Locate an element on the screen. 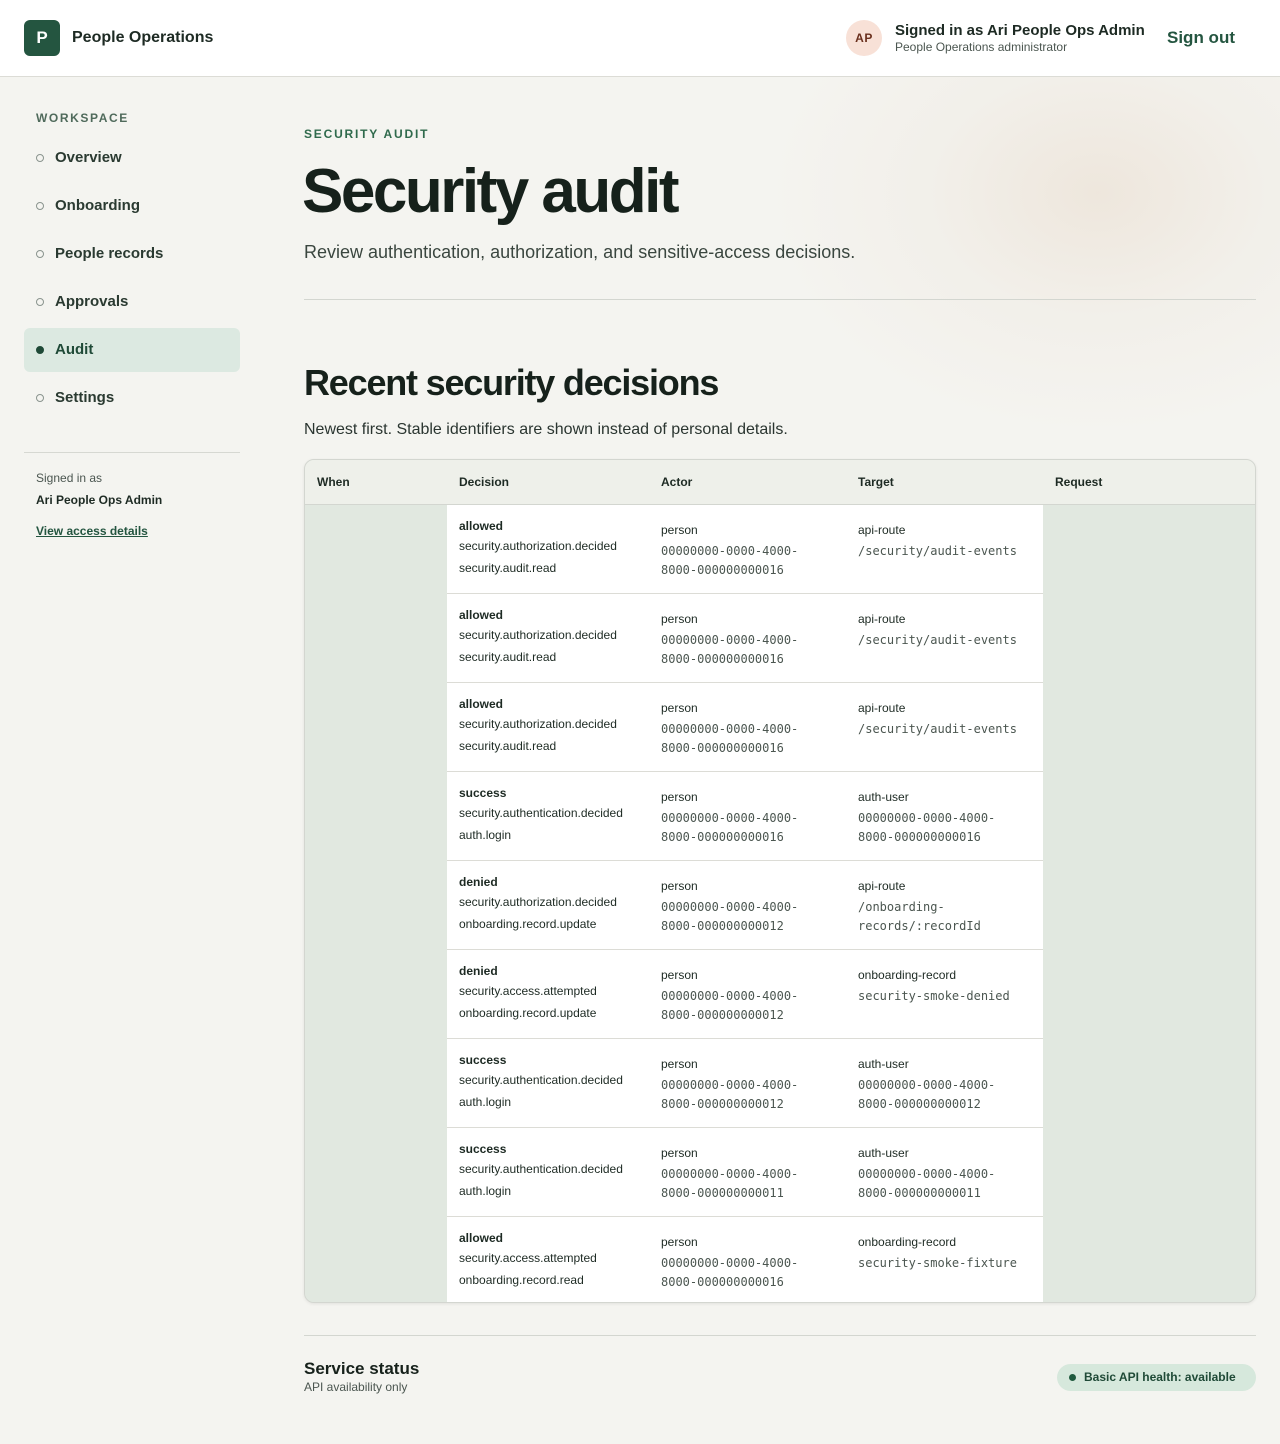  actor-id: 00000000-0000-4000-8000-000000000012 is located at coordinates (730, 1005).